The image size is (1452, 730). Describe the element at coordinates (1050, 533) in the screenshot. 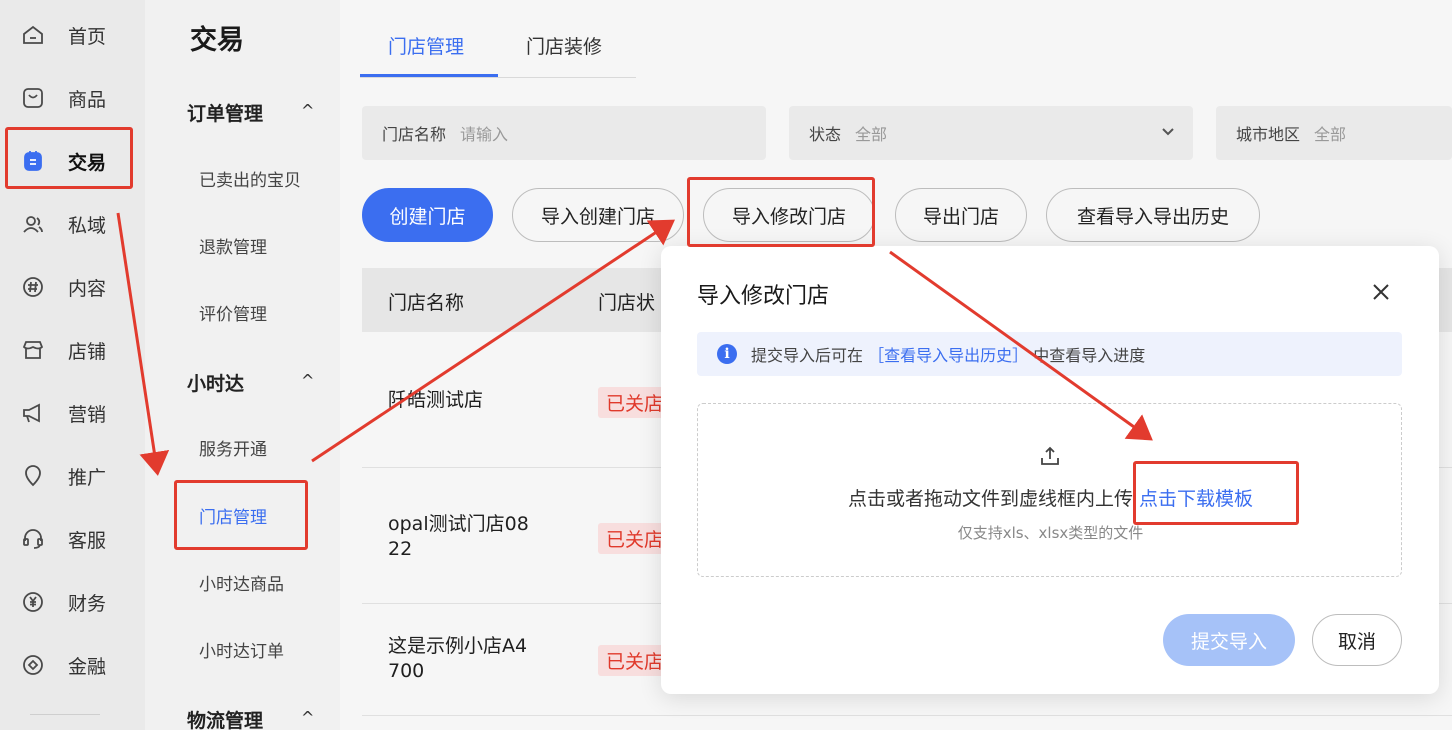

I see `file-type-hint: 仅支持xls、xlsx类型的文件` at that location.